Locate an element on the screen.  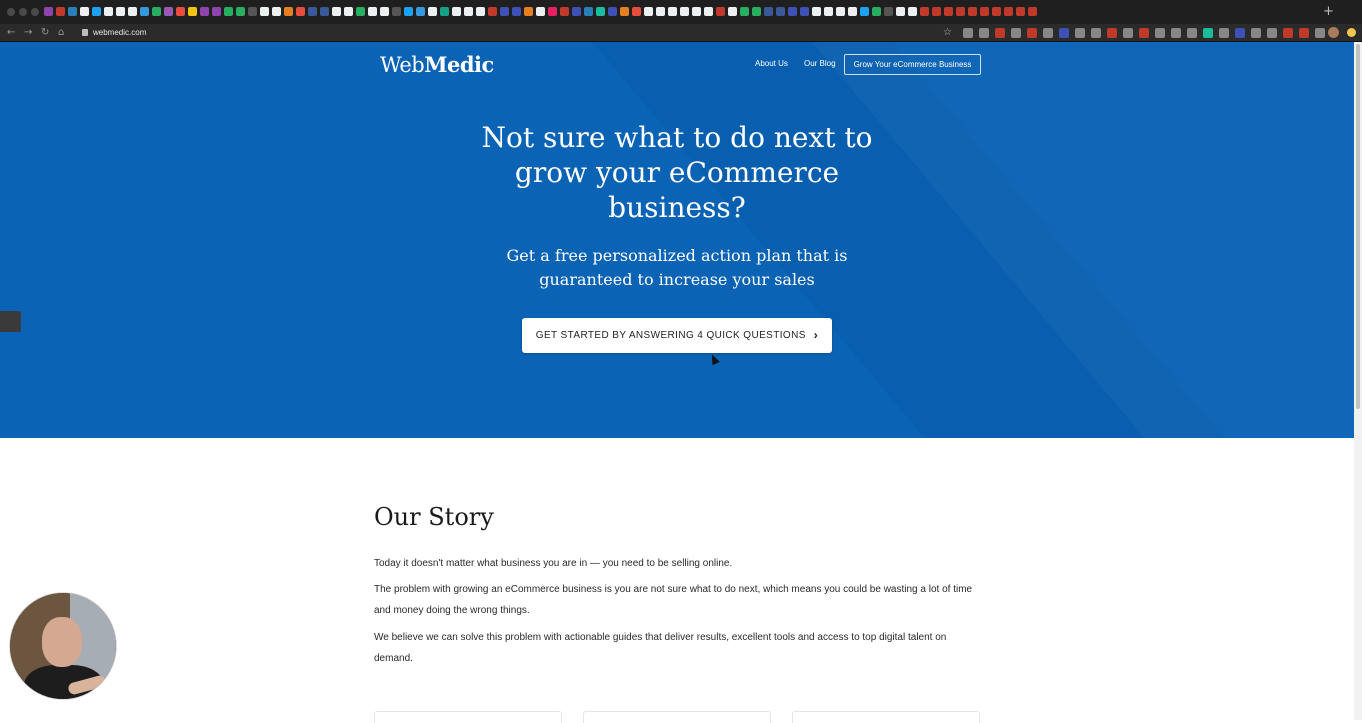
scrollbar-thumb is located at coordinates (1358, 226).